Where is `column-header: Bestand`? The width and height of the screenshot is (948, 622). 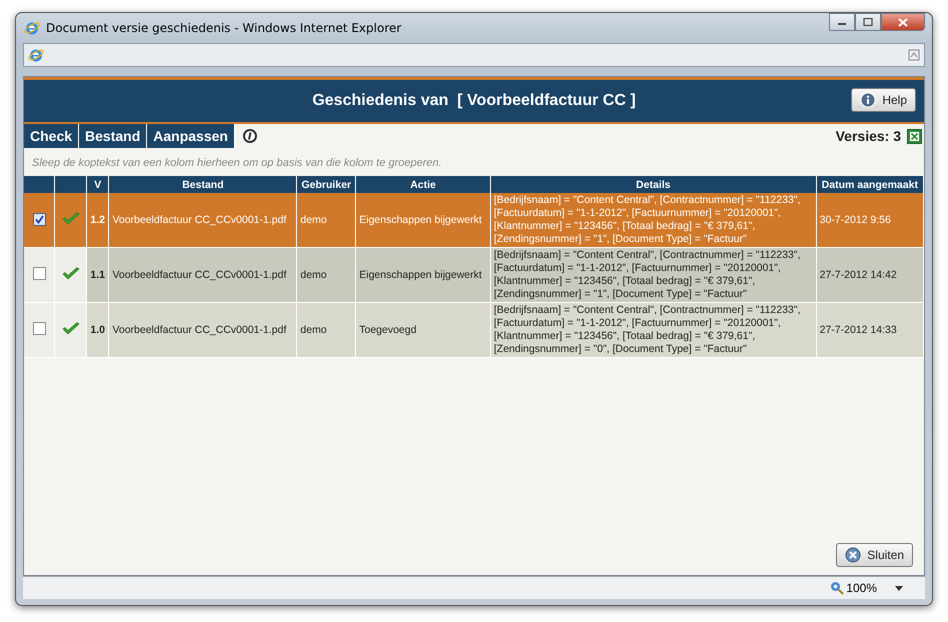
column-header: Bestand is located at coordinates (202, 184).